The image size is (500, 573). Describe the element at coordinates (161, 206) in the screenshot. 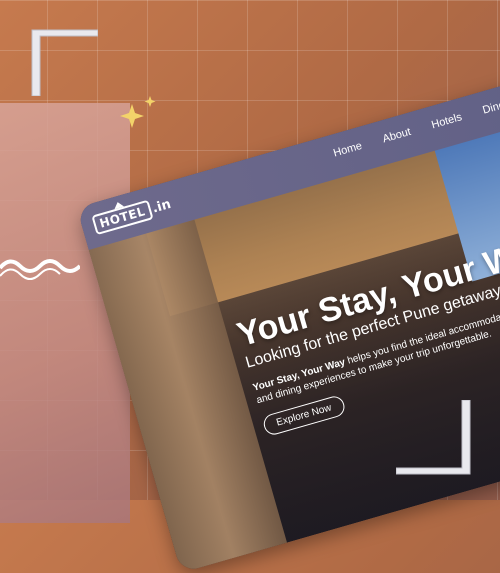

I see `logo-suffix: .in` at that location.